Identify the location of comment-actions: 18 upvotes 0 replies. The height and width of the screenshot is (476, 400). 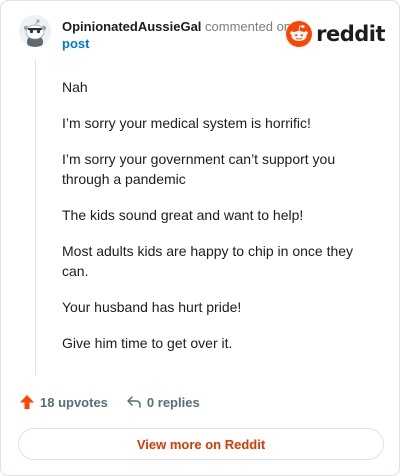
(109, 402).